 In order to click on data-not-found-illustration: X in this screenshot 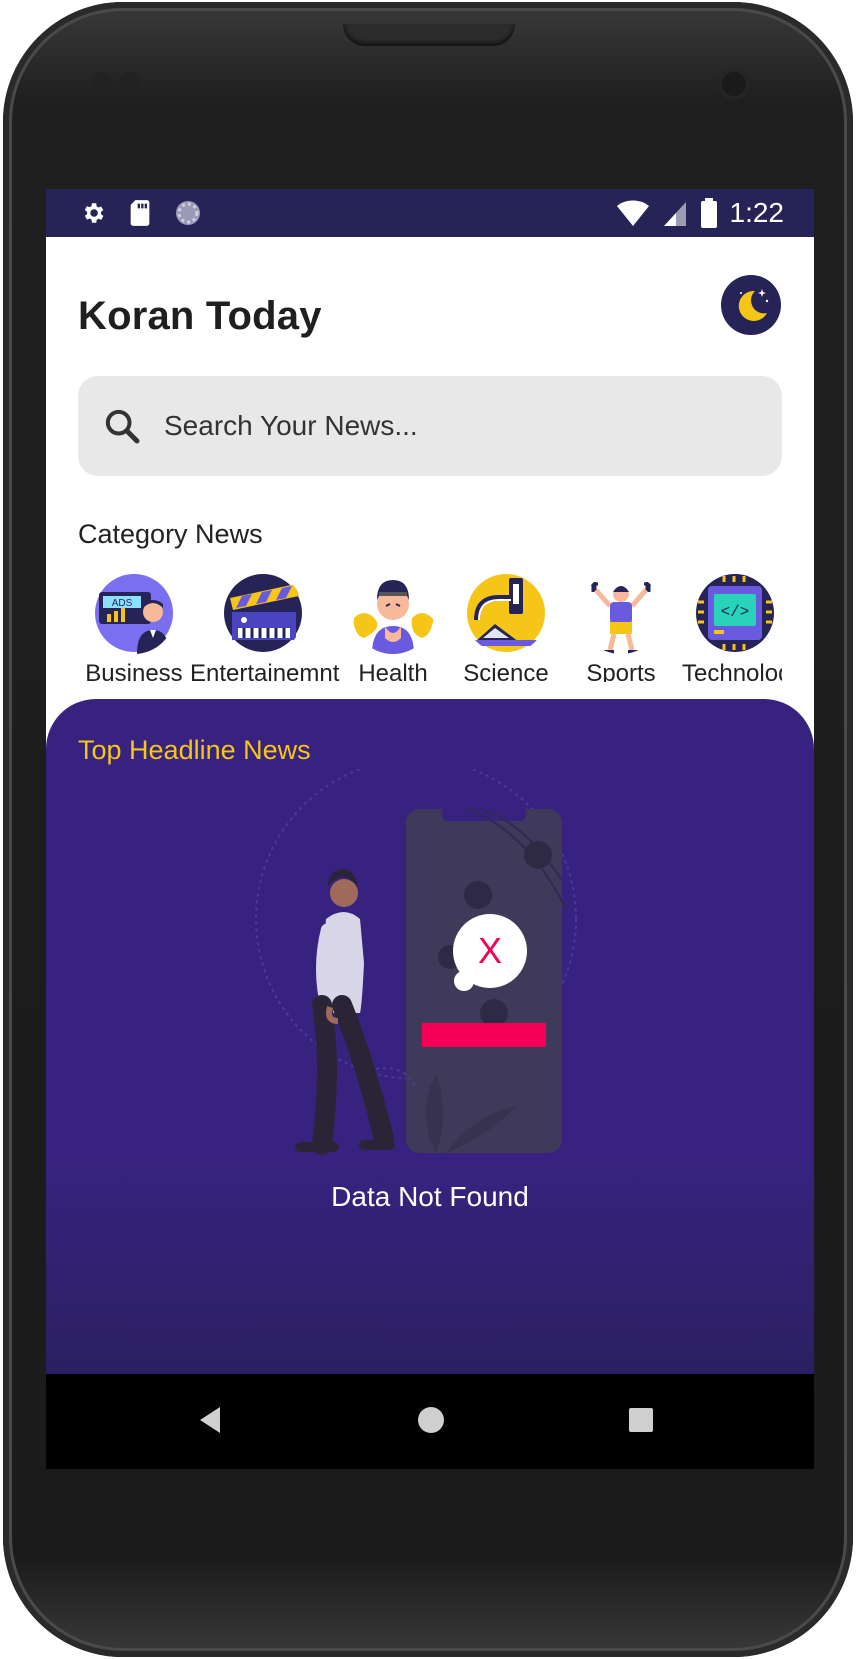, I will do `click(416, 962)`.